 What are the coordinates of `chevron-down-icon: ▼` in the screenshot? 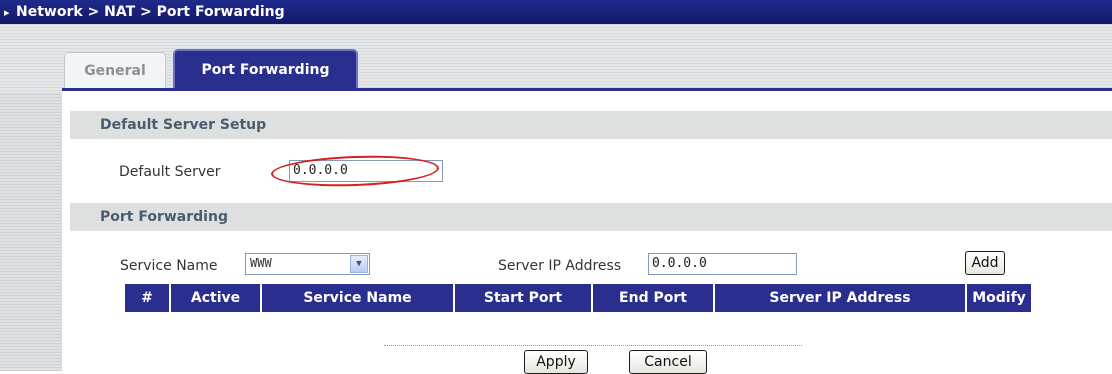 It's located at (359, 264).